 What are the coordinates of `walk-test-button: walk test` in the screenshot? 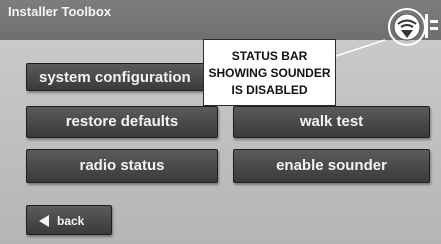 It's located at (331, 122).